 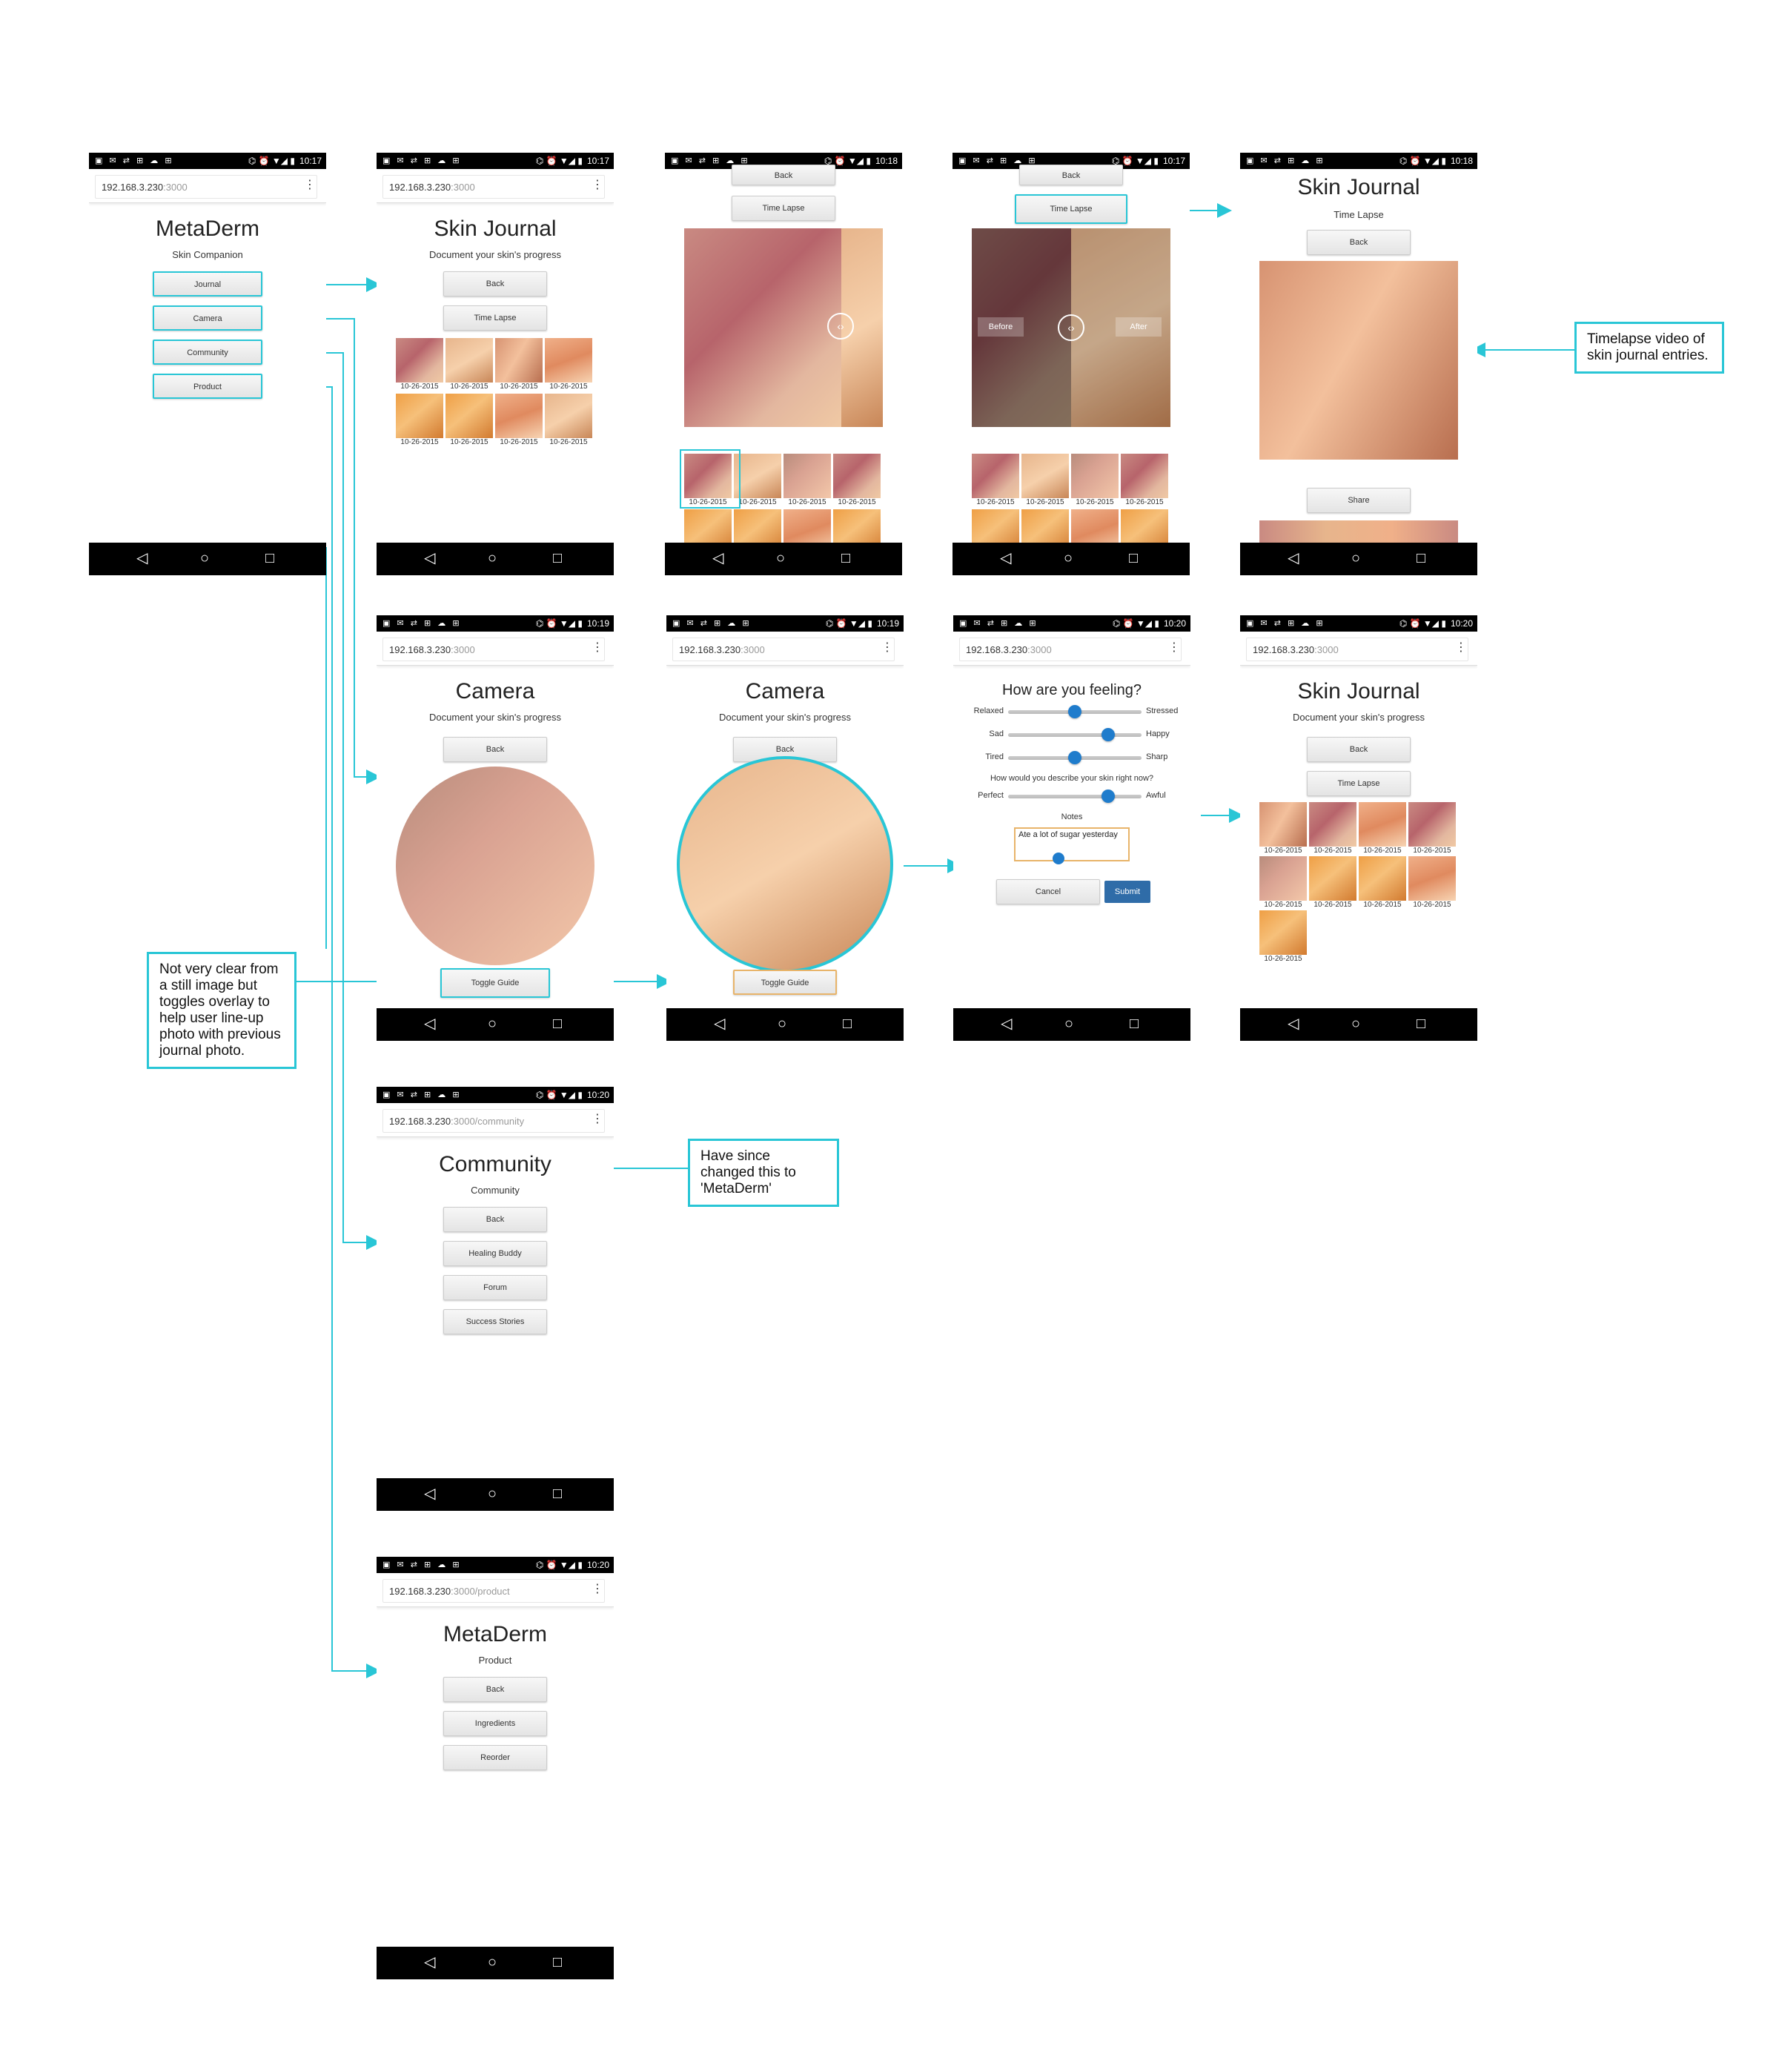 I want to click on notes-textarea: Ate a lot of sugar yesterday, so click(x=1072, y=844).